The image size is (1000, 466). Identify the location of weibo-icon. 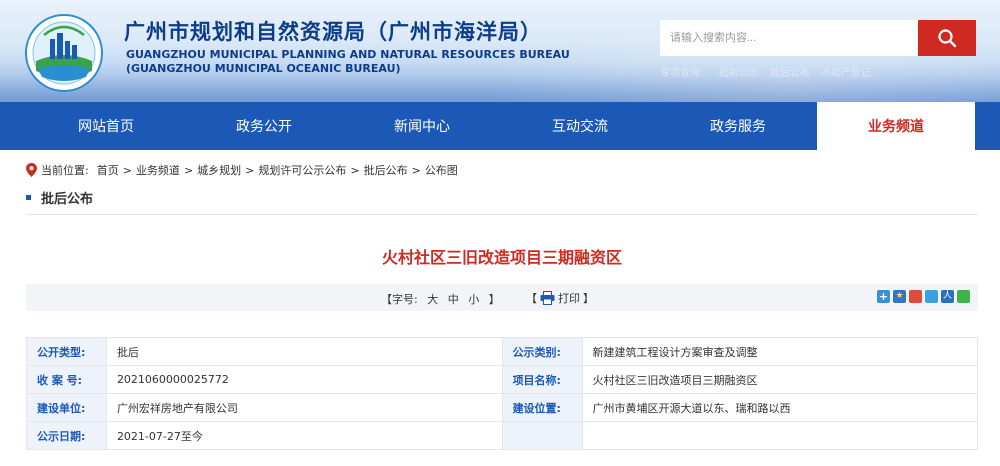
(915, 296).